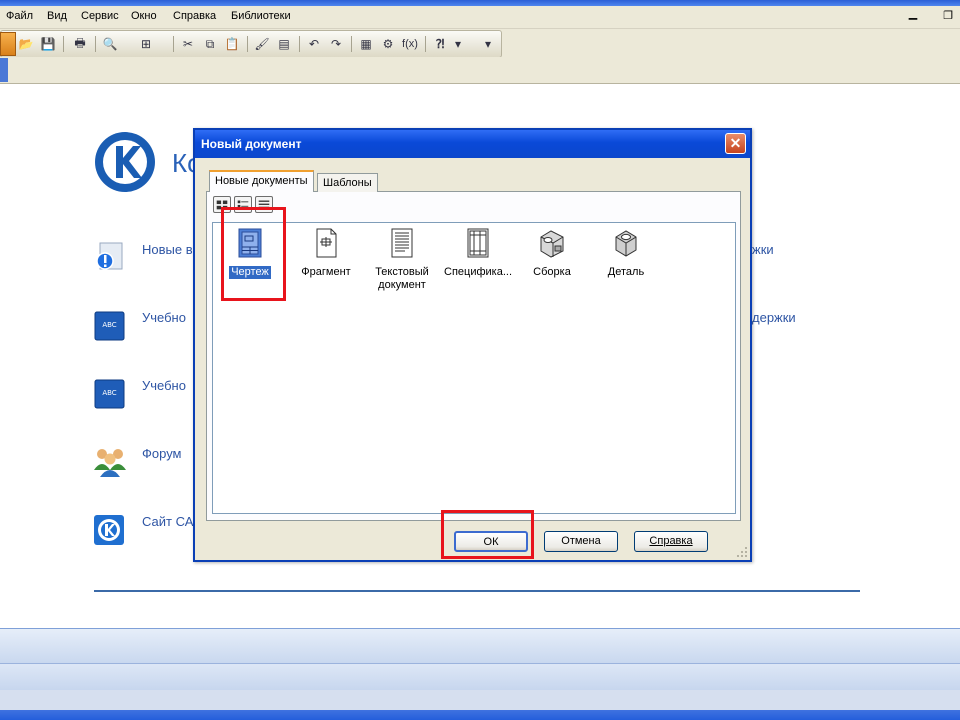 This screenshot has width=960, height=720. I want to click on part-icon, so click(626, 243).